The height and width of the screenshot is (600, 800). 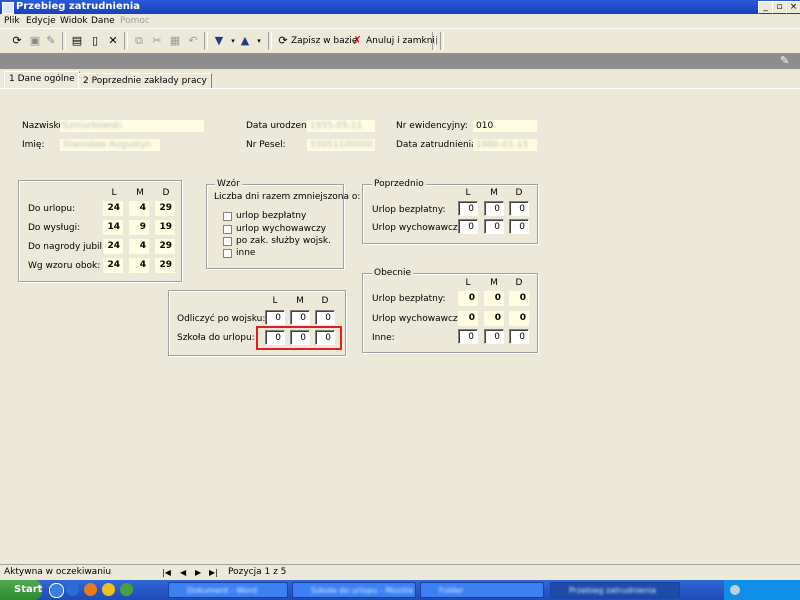 What do you see at coordinates (139, 208) in the screenshot?
I see `do-urlopu-m: 4` at bounding box center [139, 208].